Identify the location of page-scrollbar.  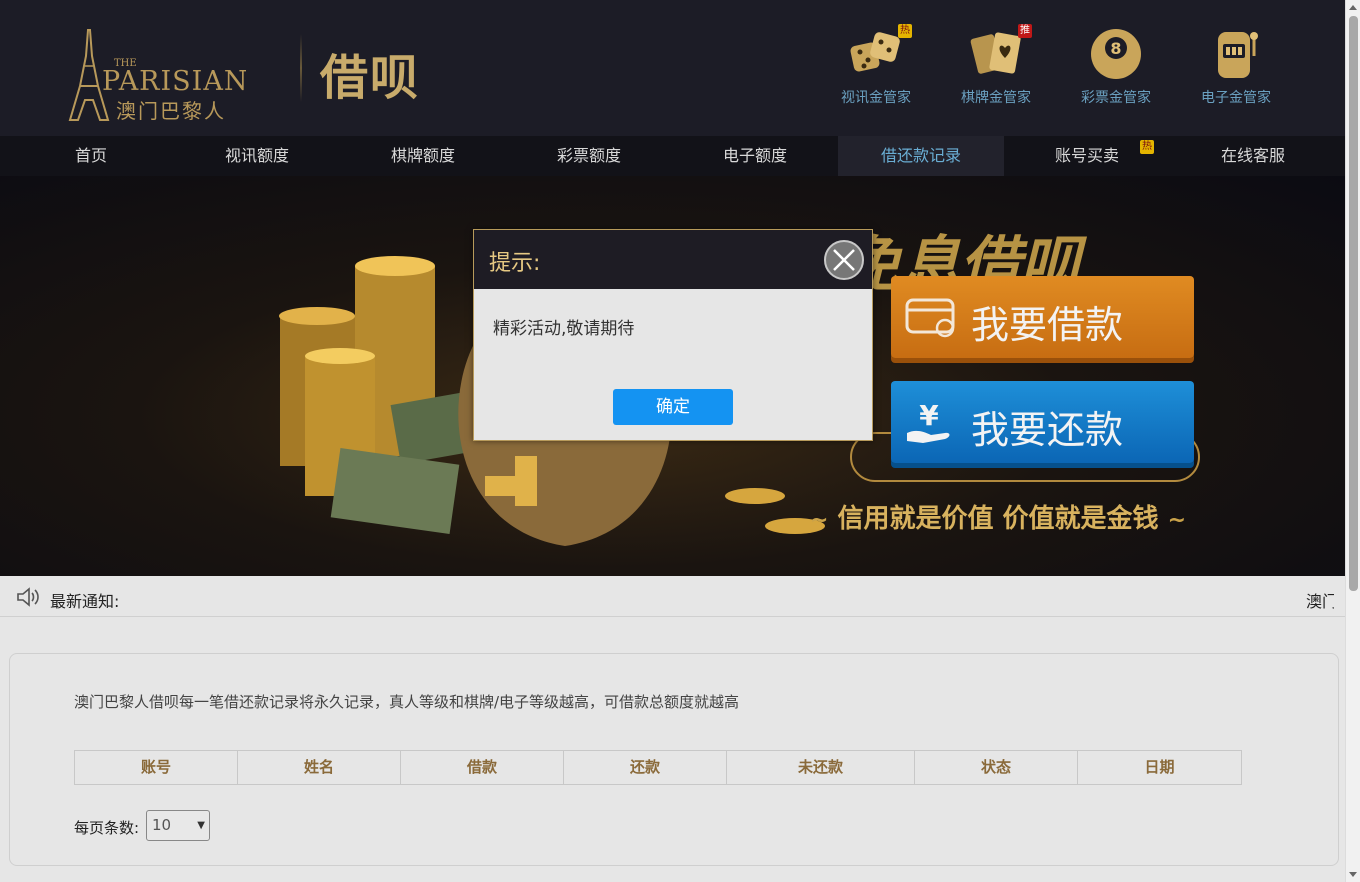
(1352, 441).